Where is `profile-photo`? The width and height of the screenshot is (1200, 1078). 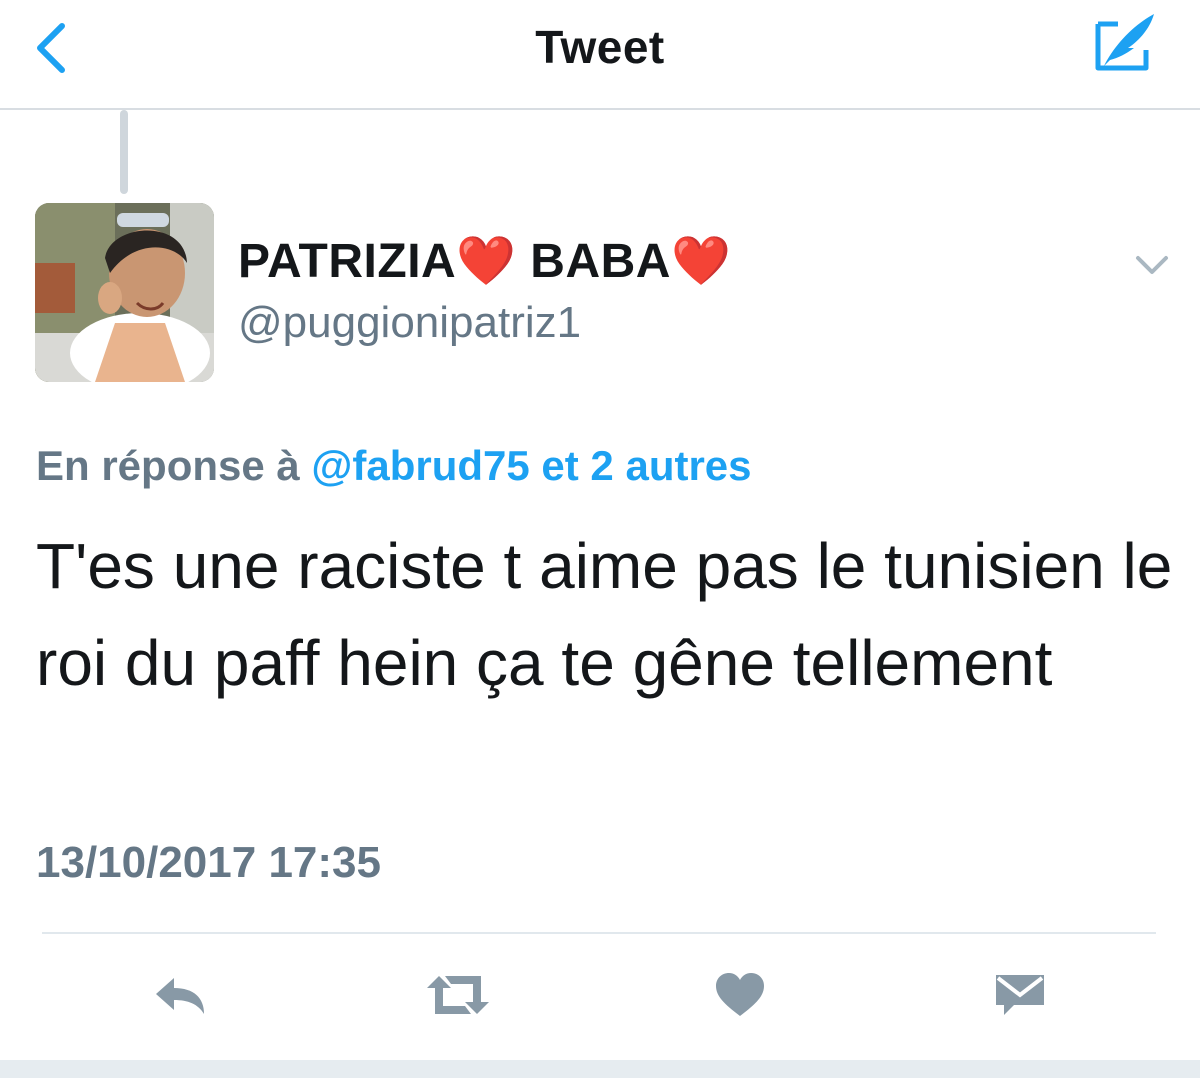
profile-photo is located at coordinates (124, 292).